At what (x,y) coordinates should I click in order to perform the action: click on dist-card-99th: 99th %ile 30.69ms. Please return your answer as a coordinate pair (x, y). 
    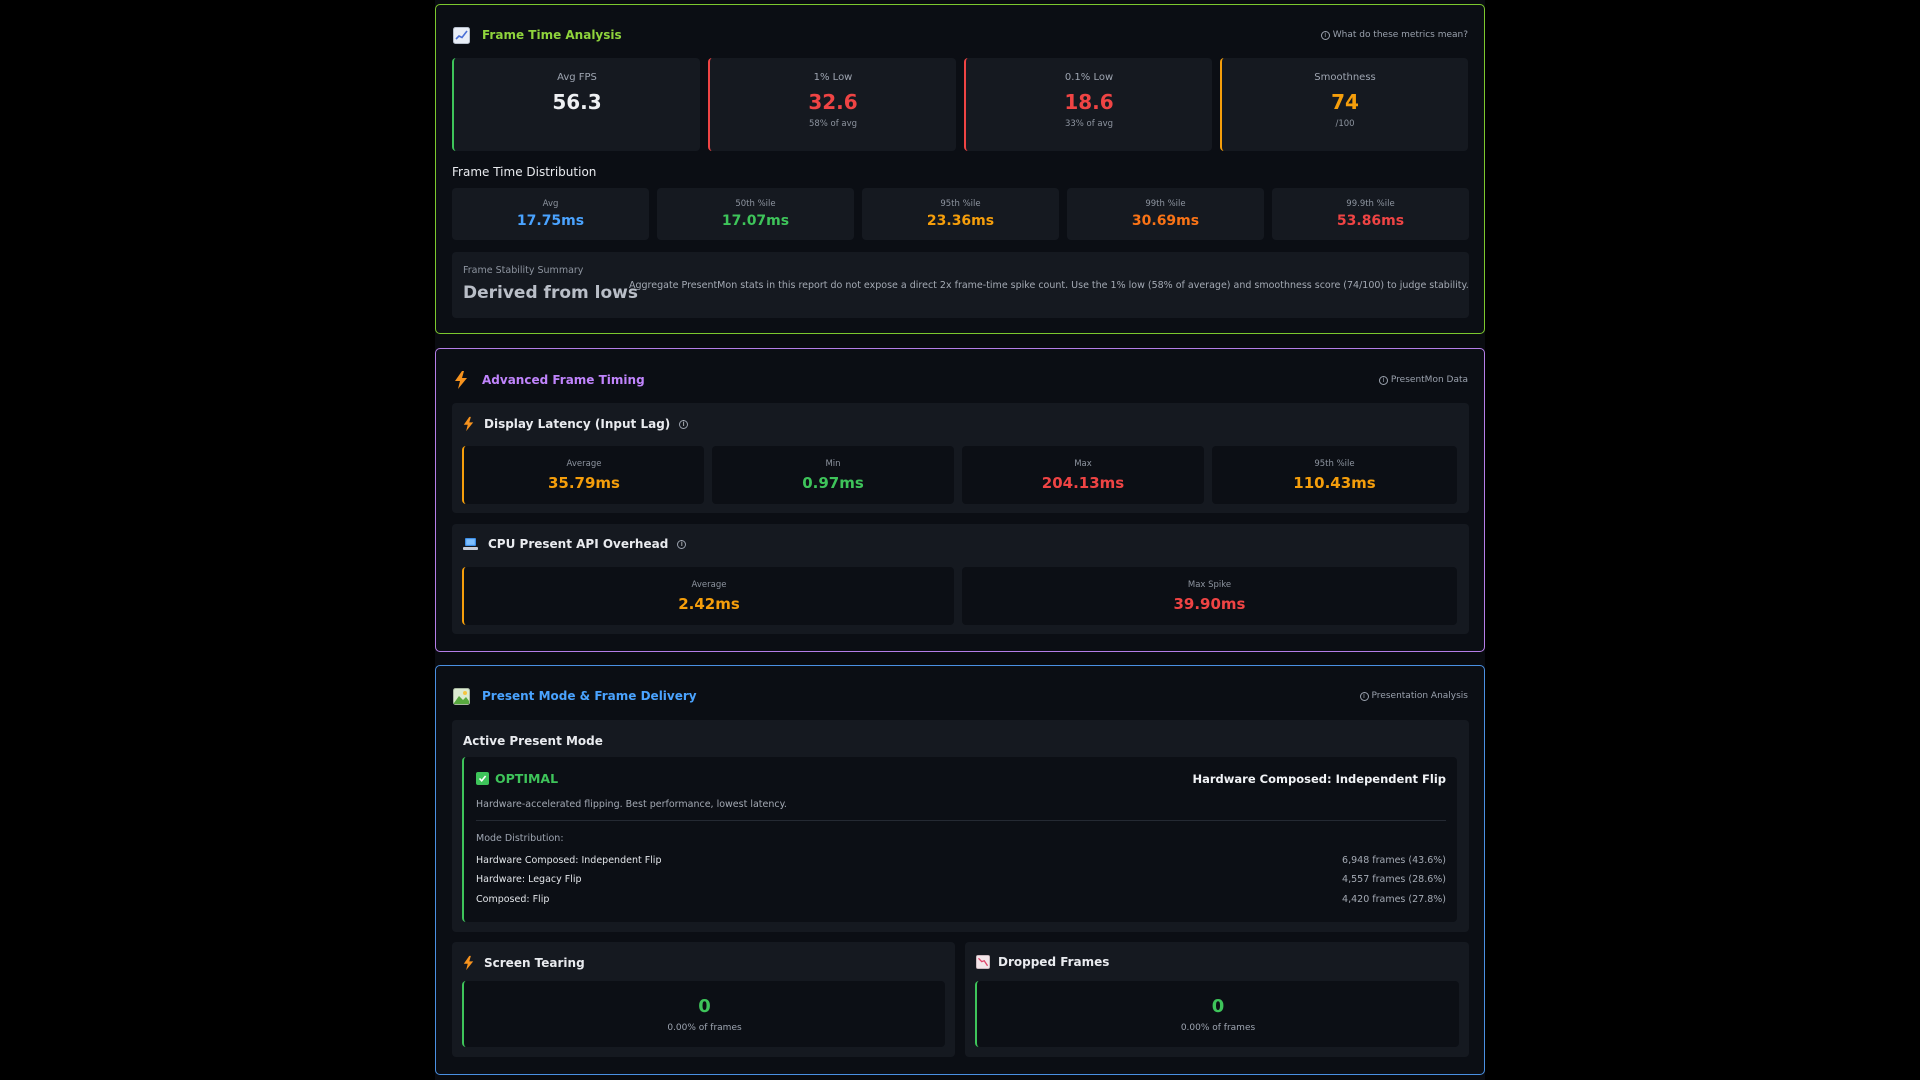
    Looking at the image, I should click on (1165, 214).